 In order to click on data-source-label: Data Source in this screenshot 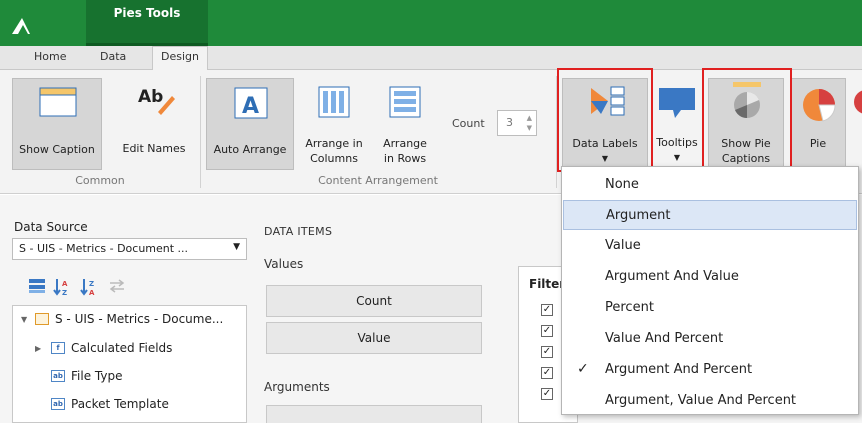, I will do `click(51, 227)`.